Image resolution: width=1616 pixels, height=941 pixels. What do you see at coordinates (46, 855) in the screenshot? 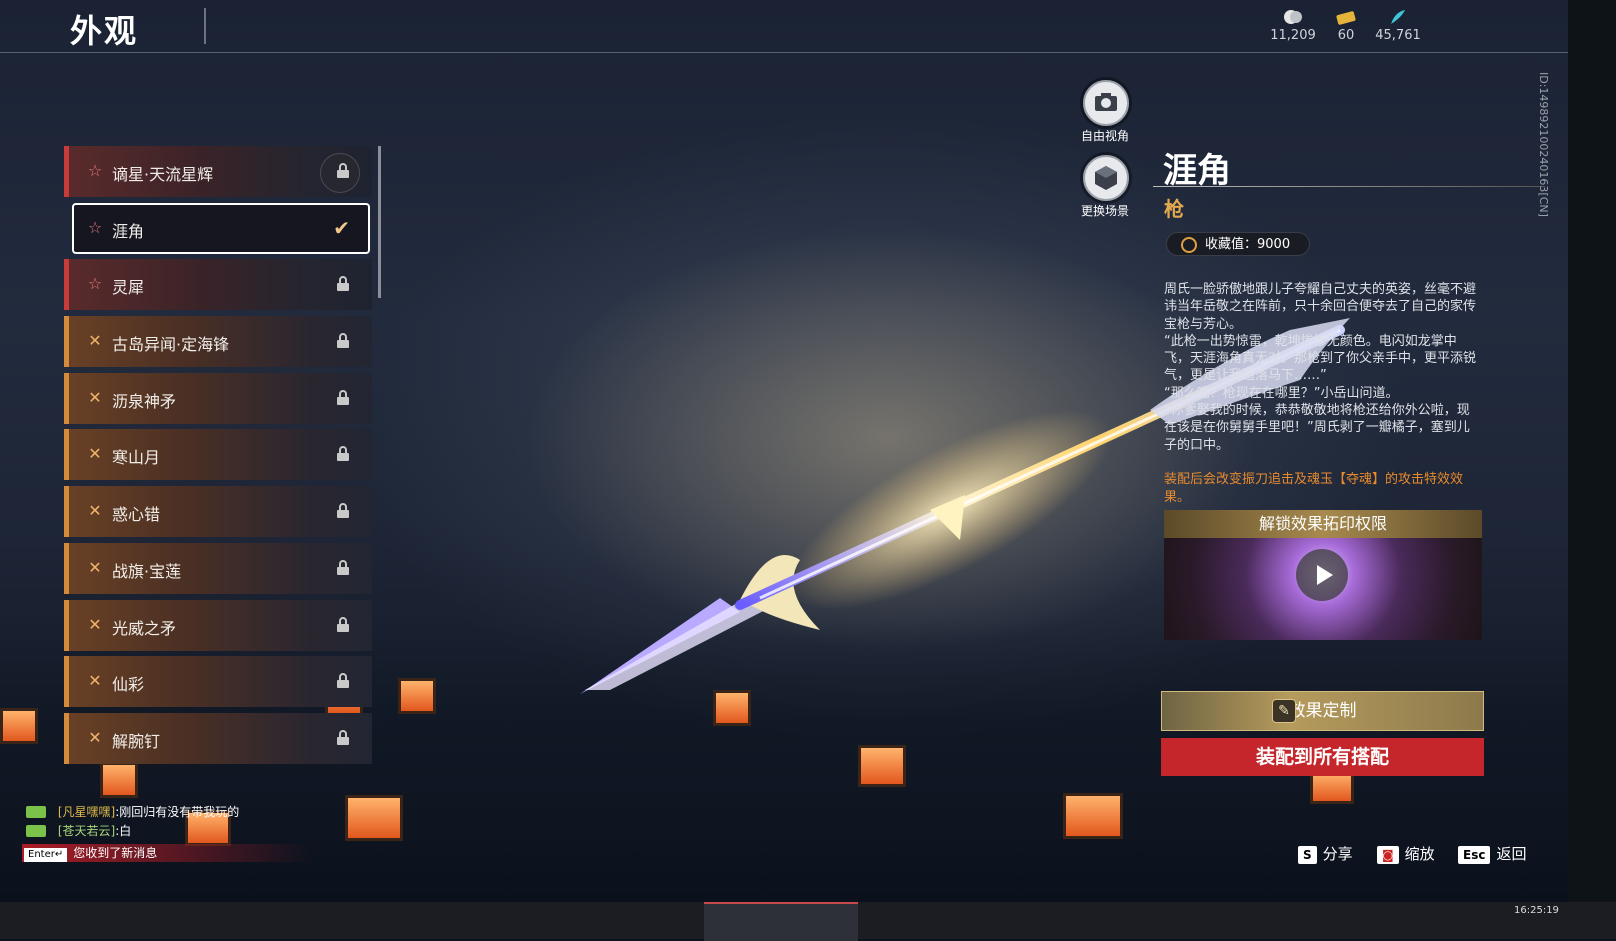
I see `enter-key-hint: Enter↵` at bounding box center [46, 855].